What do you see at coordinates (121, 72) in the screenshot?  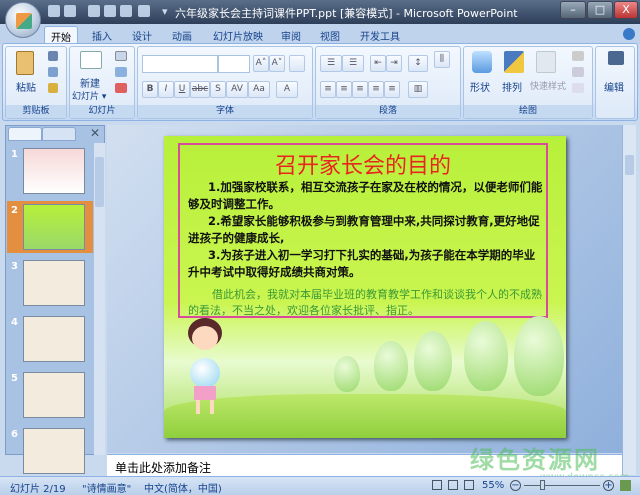 I see `reset-icon` at bounding box center [121, 72].